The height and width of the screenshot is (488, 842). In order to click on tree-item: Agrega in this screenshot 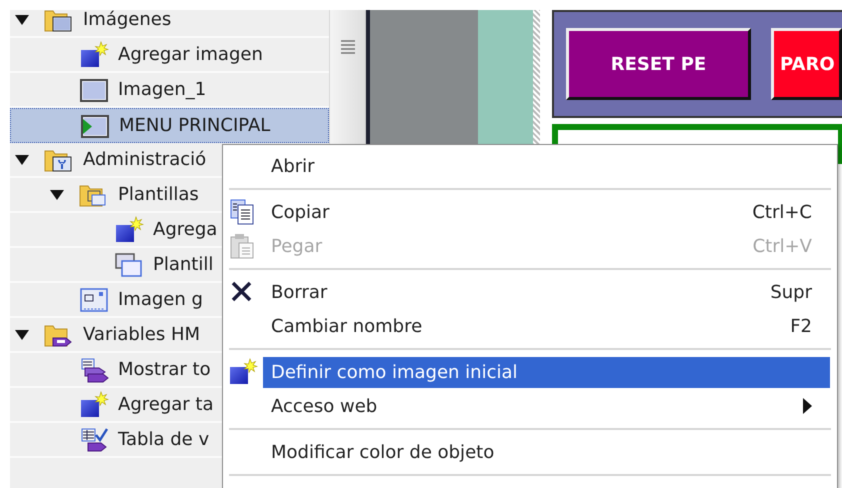, I will do `click(116, 230)`.